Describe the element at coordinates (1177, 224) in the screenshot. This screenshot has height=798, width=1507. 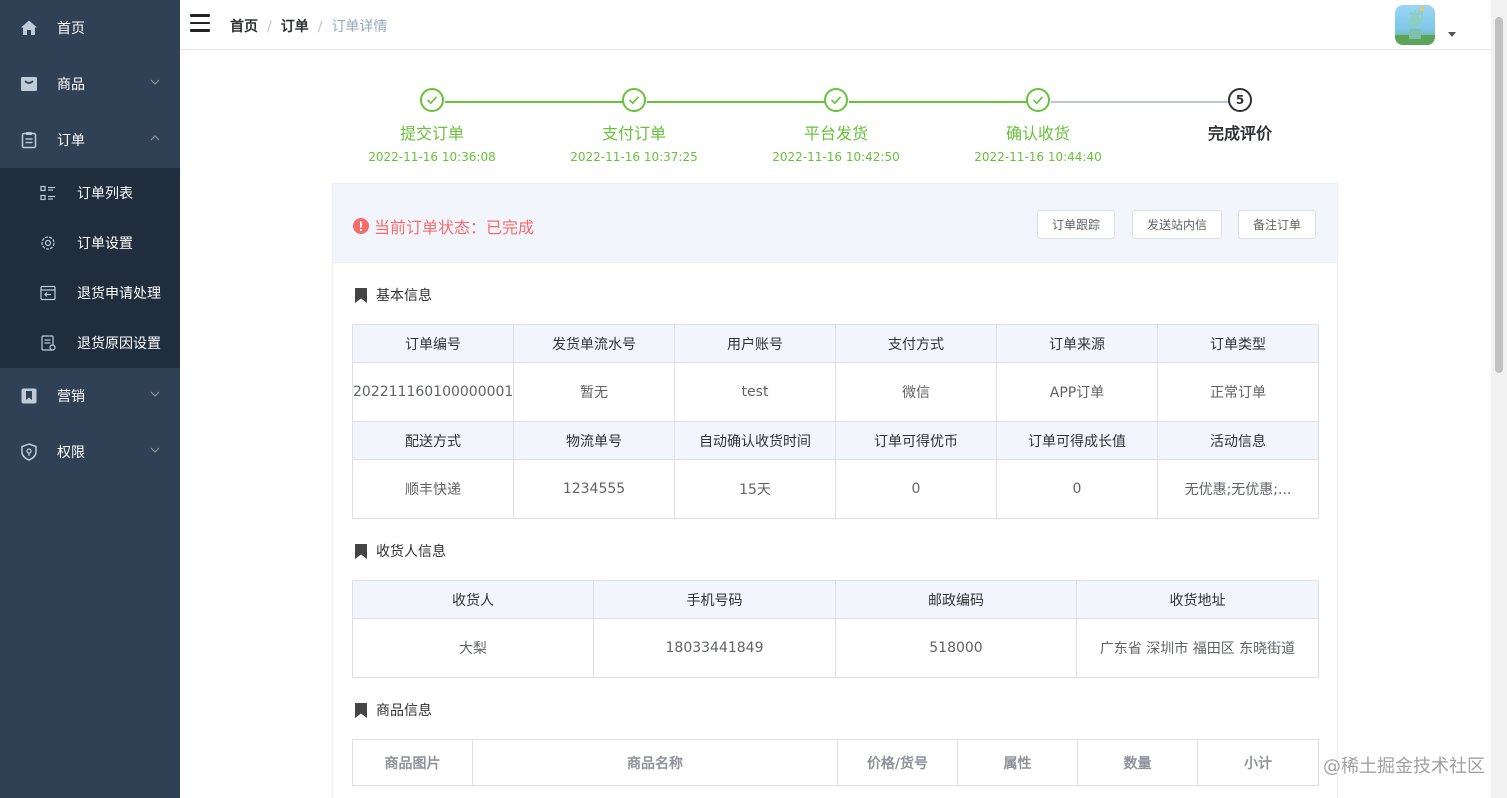
I see `send-message-button: 发送站内信` at that location.